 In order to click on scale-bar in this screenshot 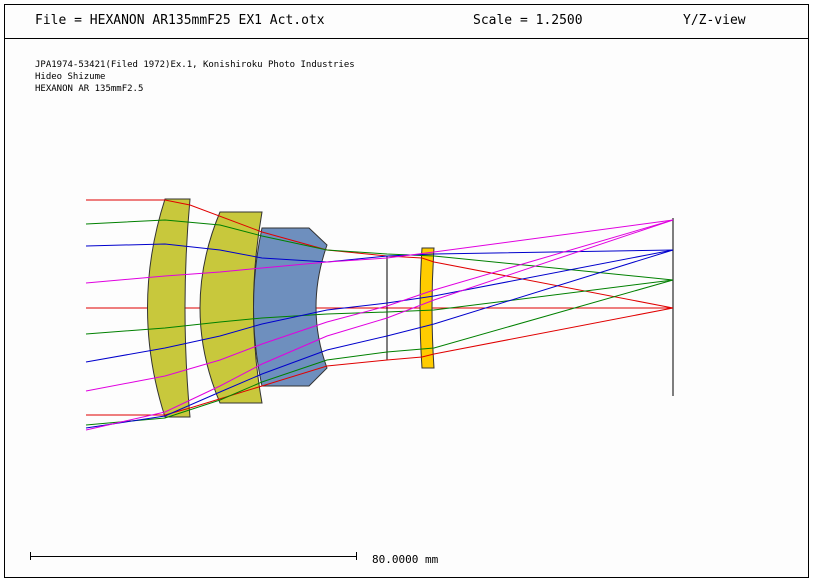, I will do `click(193, 556)`.